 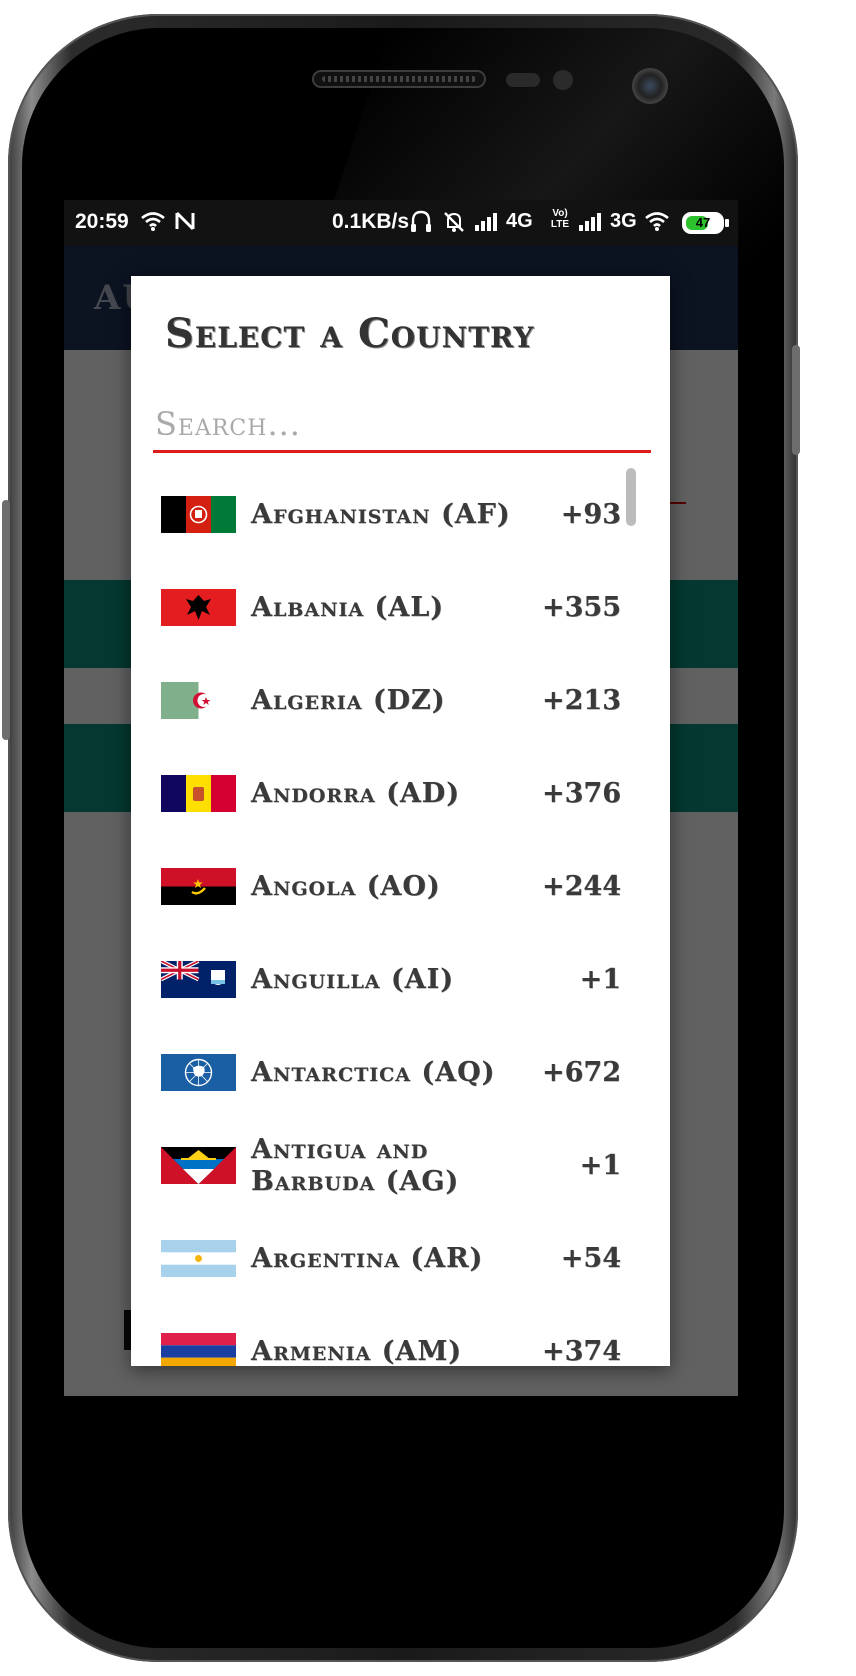 What do you see at coordinates (198, 514) in the screenshot?
I see `afghanistan-flag` at bounding box center [198, 514].